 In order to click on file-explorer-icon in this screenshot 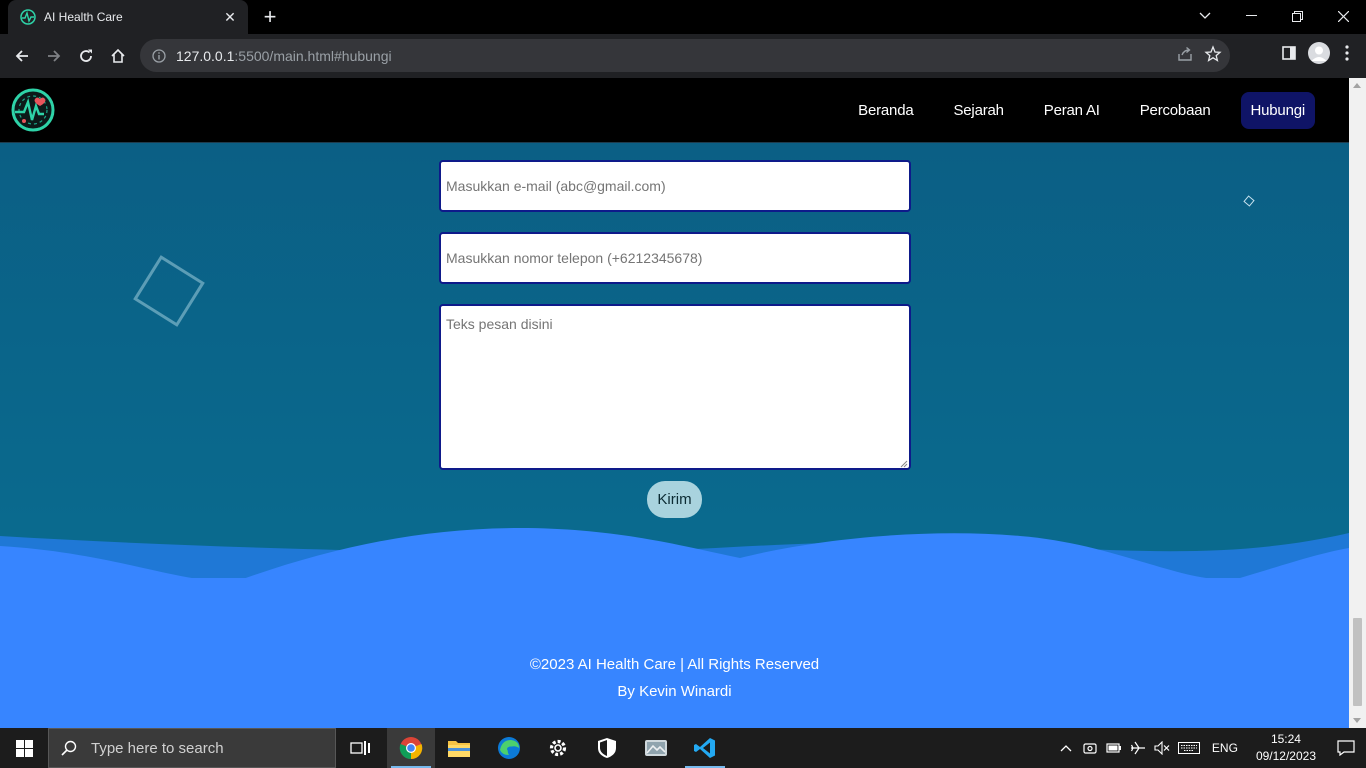, I will do `click(459, 748)`.